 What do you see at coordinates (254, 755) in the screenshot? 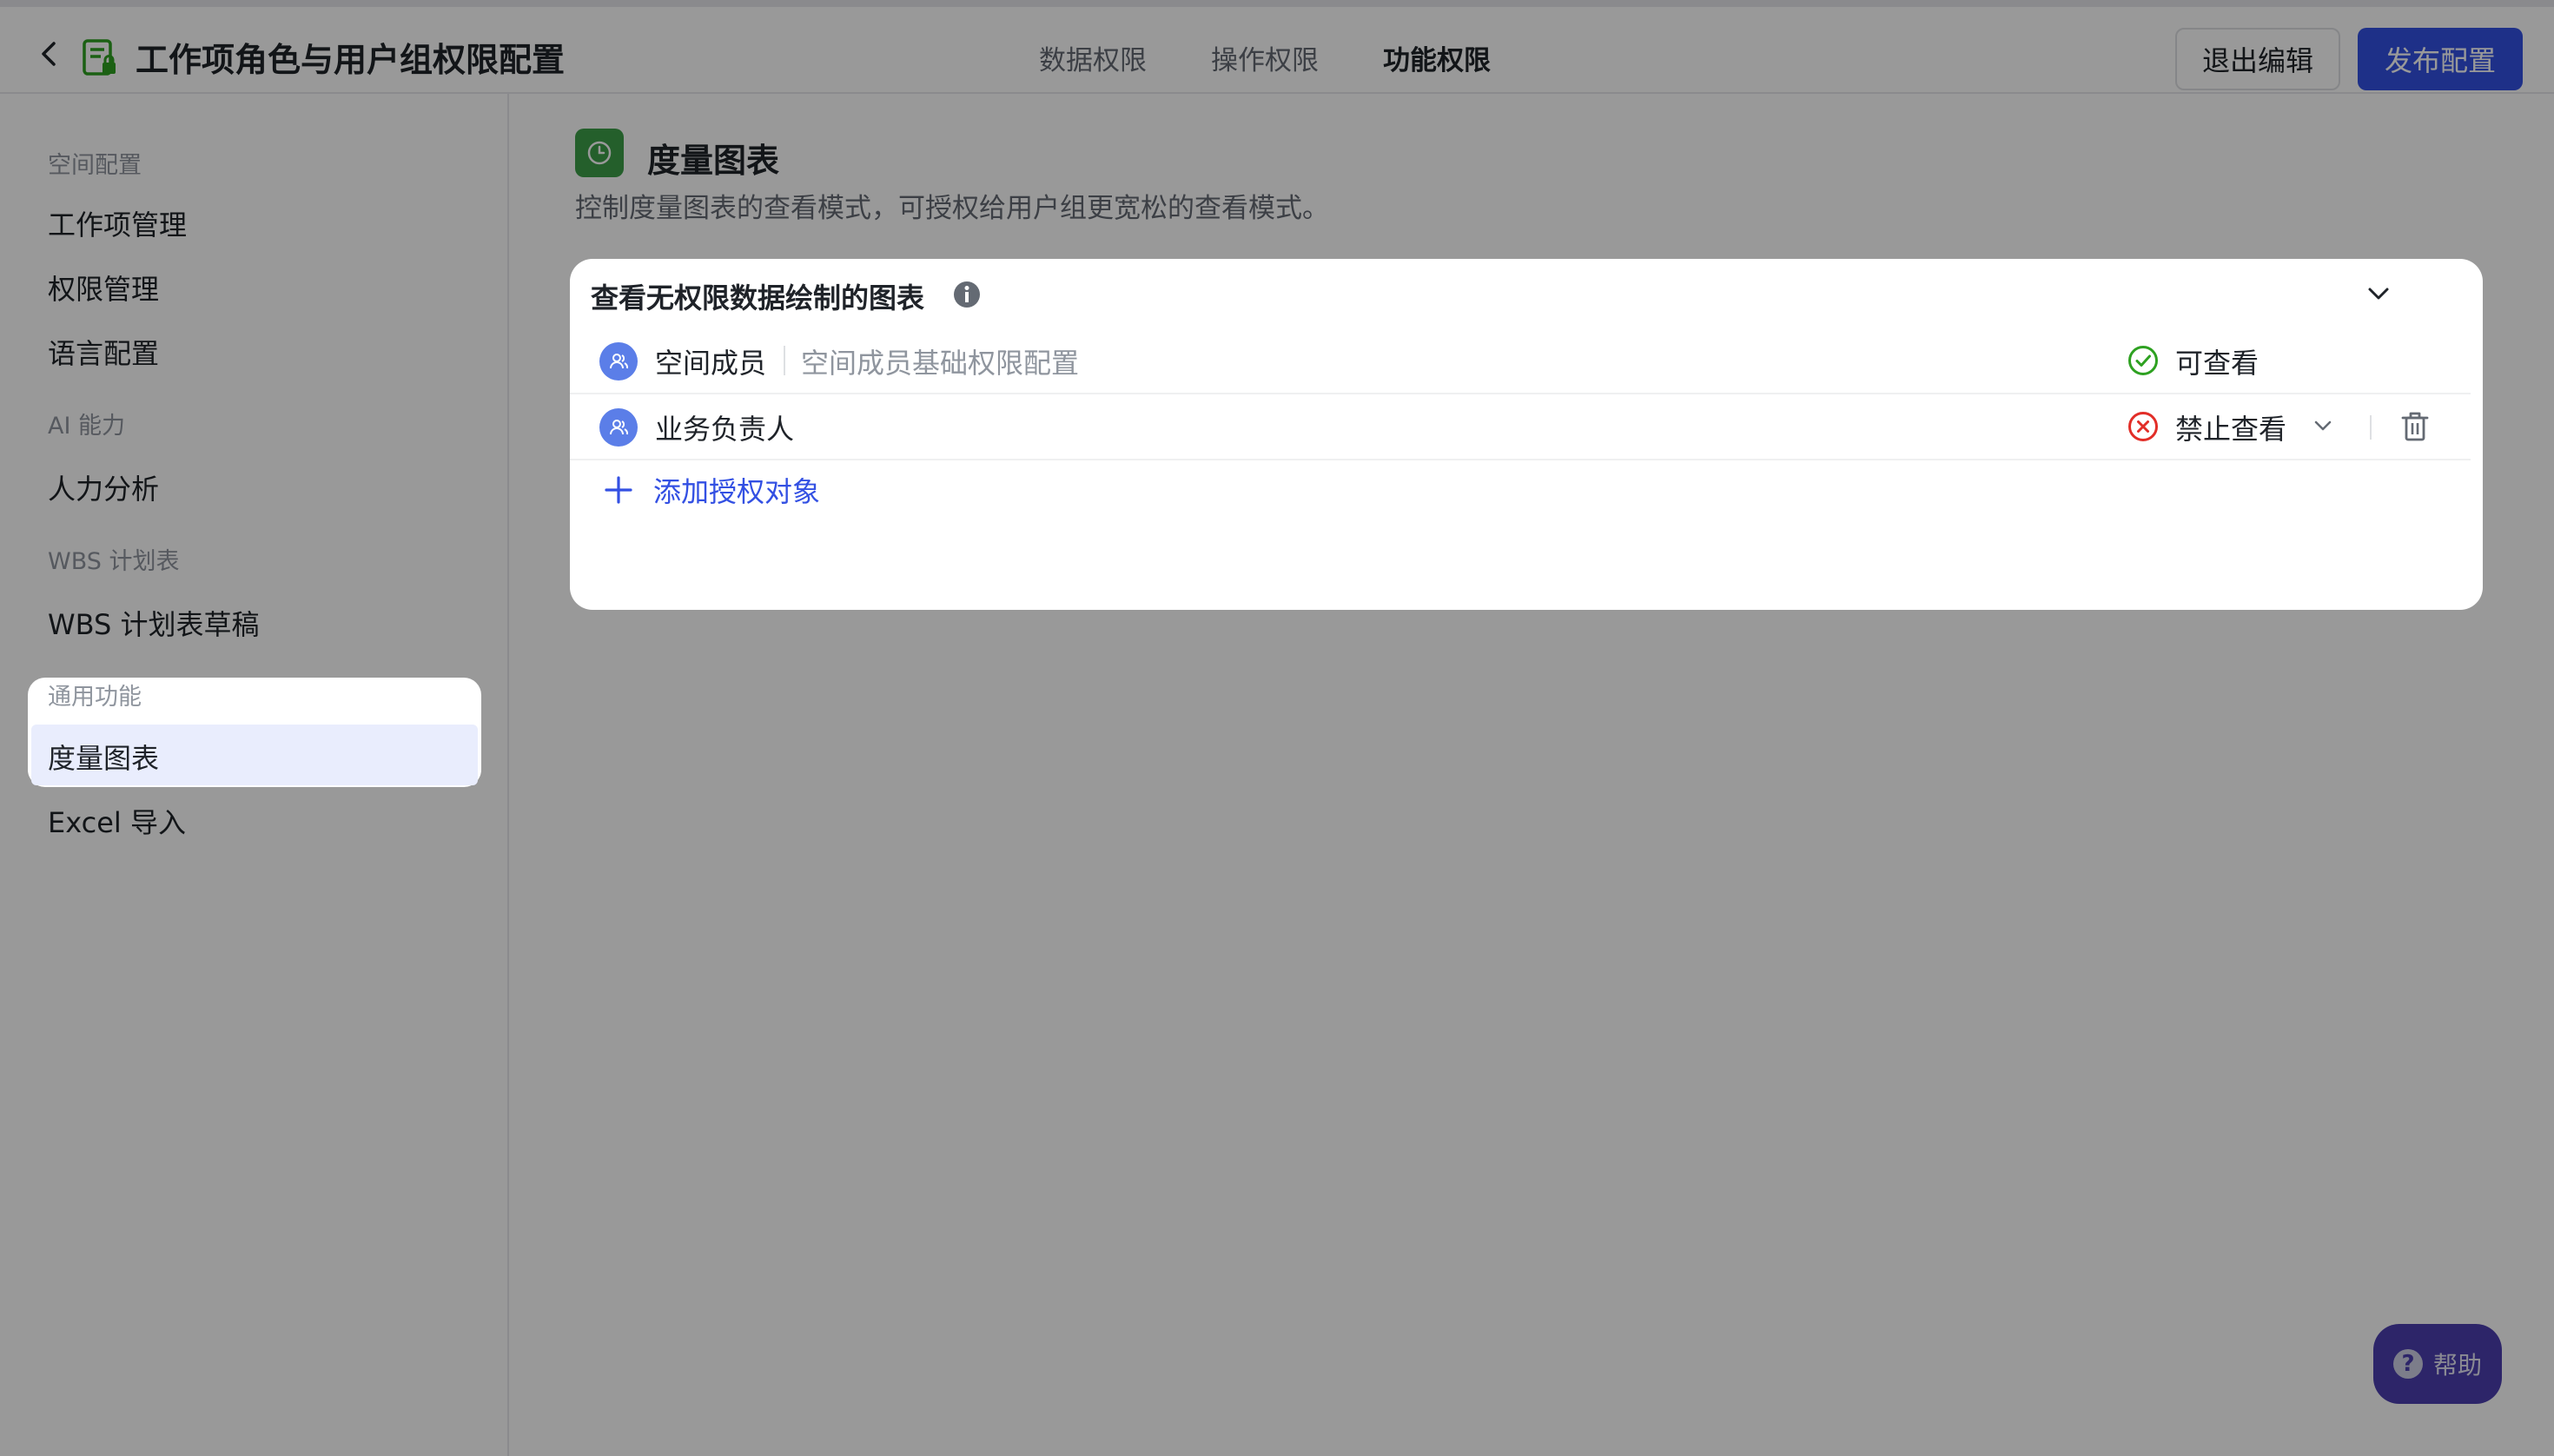
I see `sidebar-item-metric-chart: 度量图表` at bounding box center [254, 755].